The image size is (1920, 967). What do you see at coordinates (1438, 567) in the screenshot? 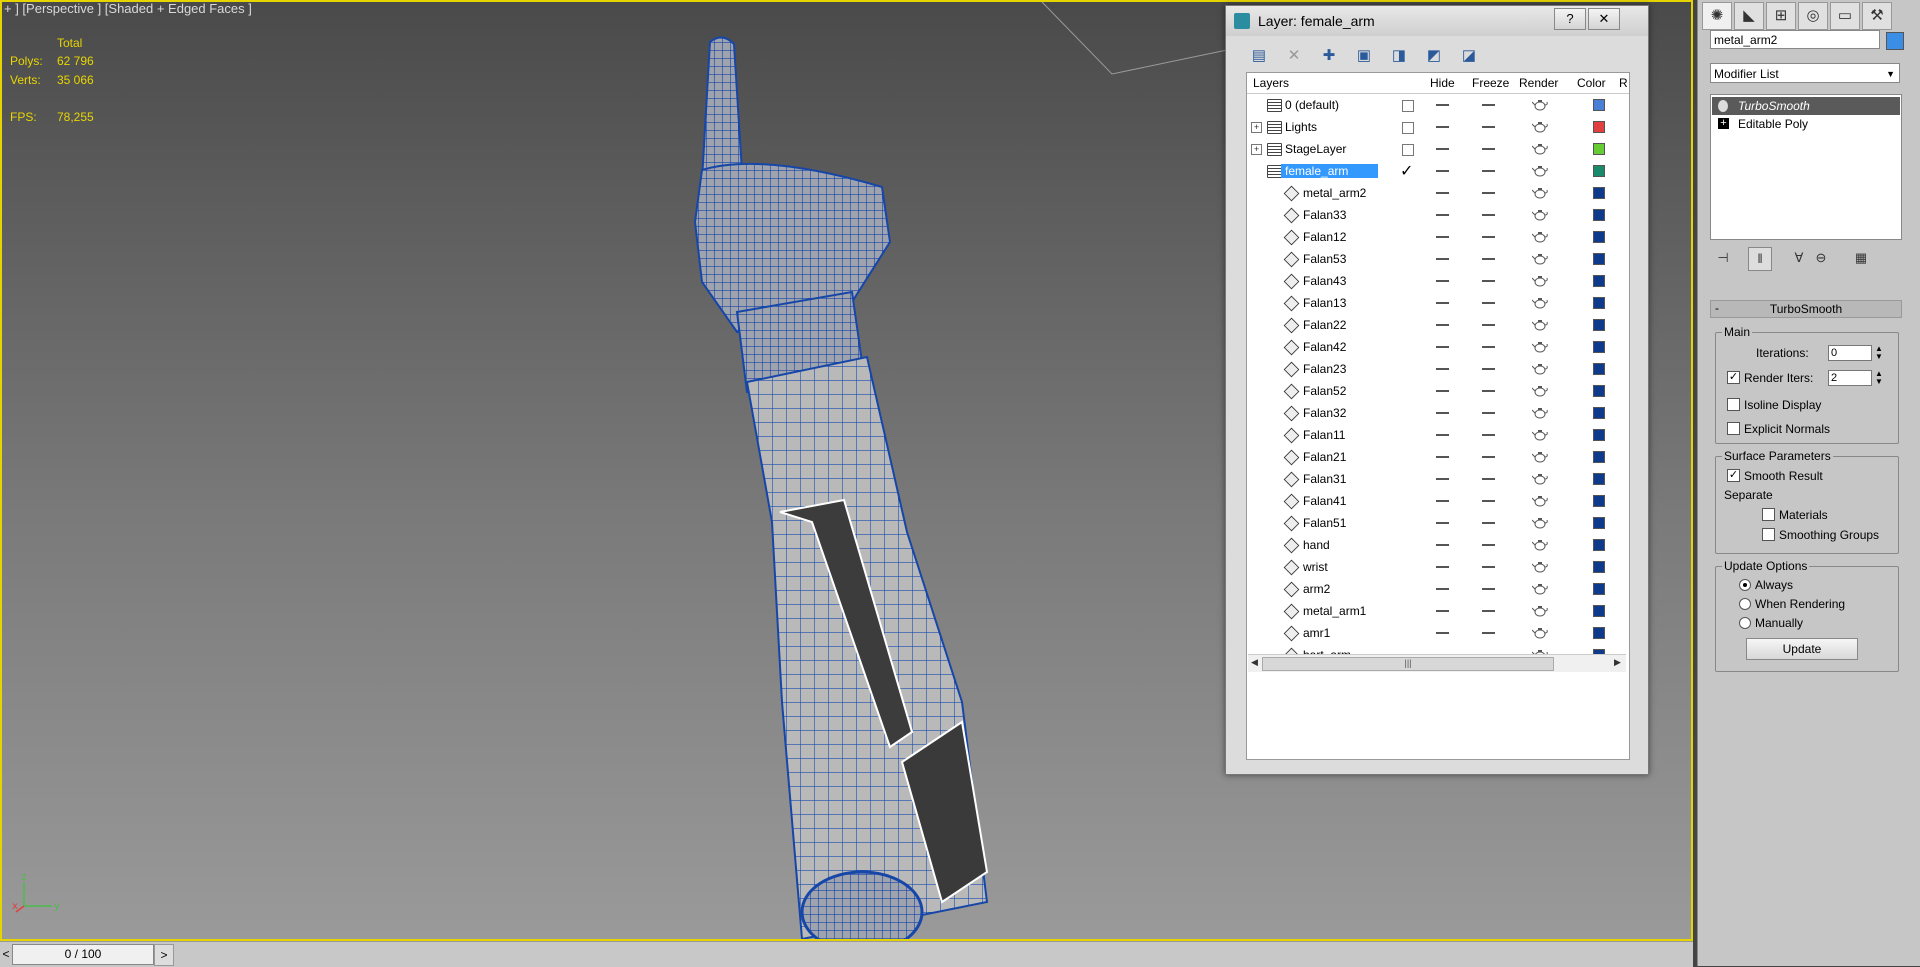
I see `object-row: wrist` at bounding box center [1438, 567].